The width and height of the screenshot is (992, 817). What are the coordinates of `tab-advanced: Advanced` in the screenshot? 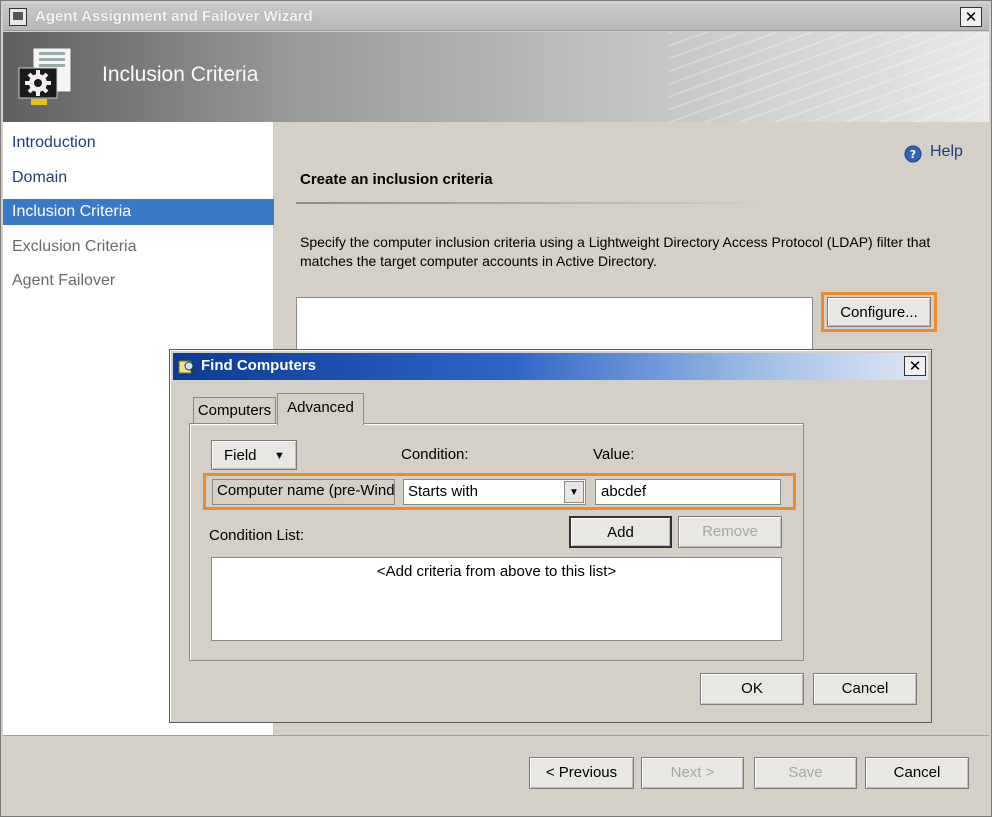 It's located at (320, 409).